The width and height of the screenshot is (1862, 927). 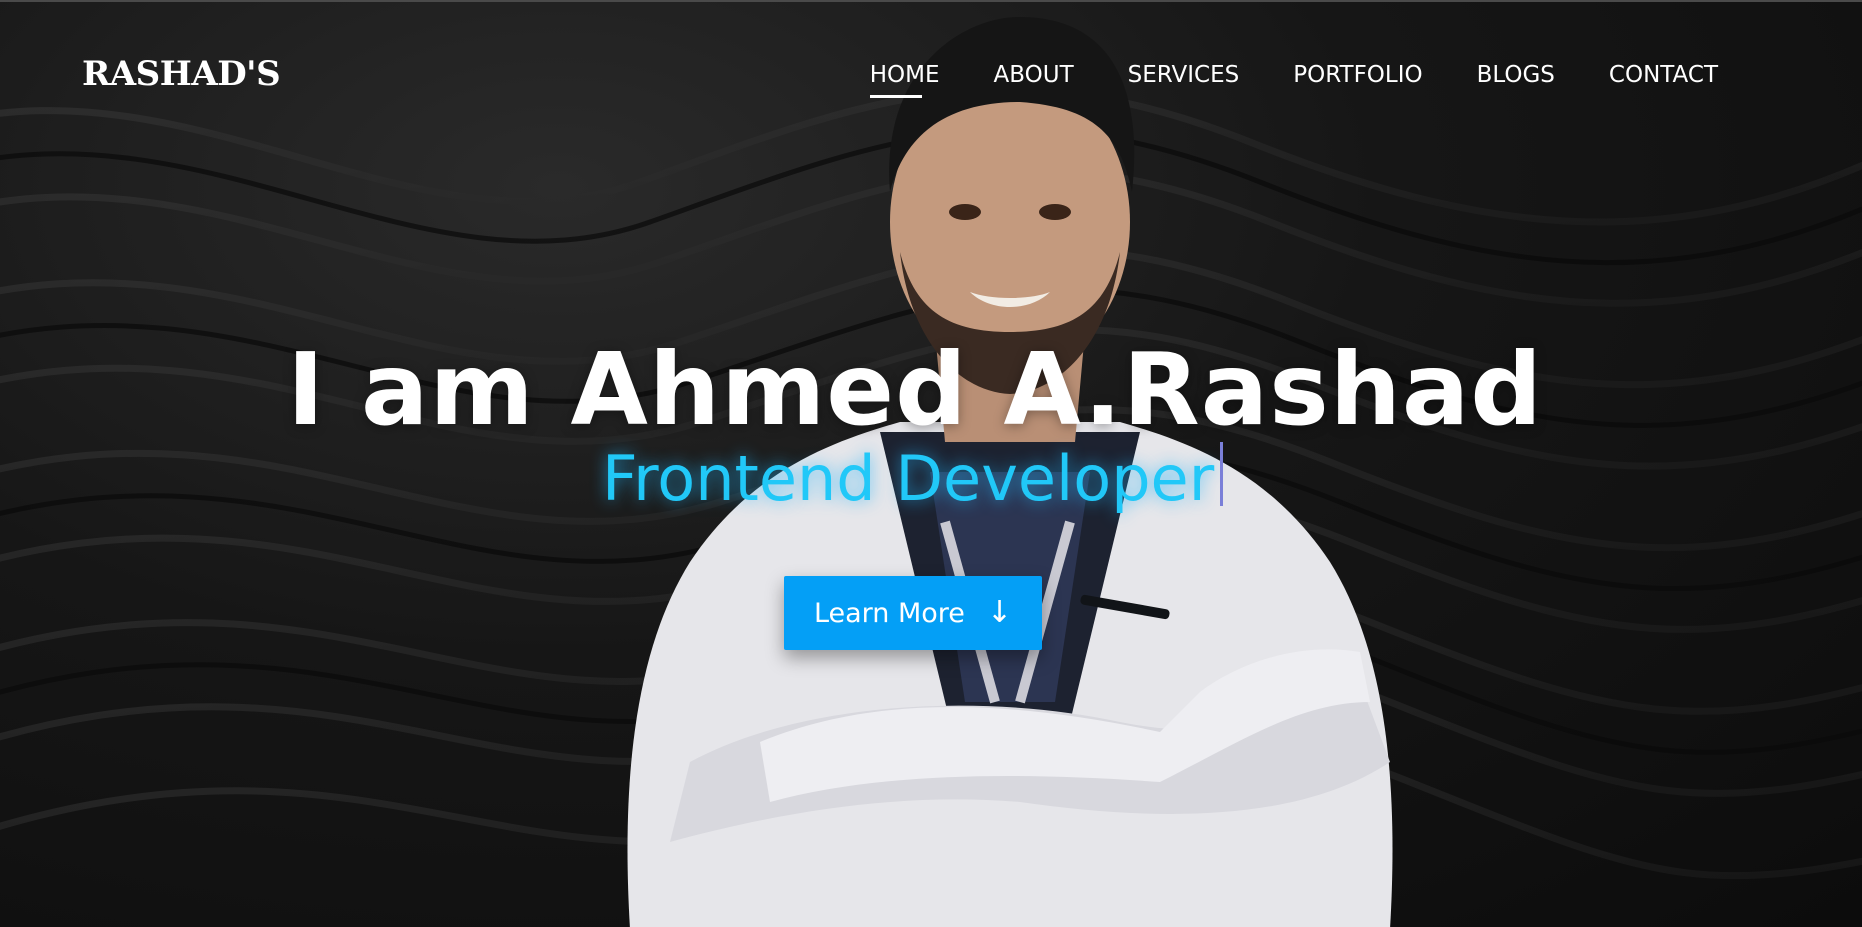 I want to click on nav-item-contact: CONTACT, so click(x=1663, y=79).